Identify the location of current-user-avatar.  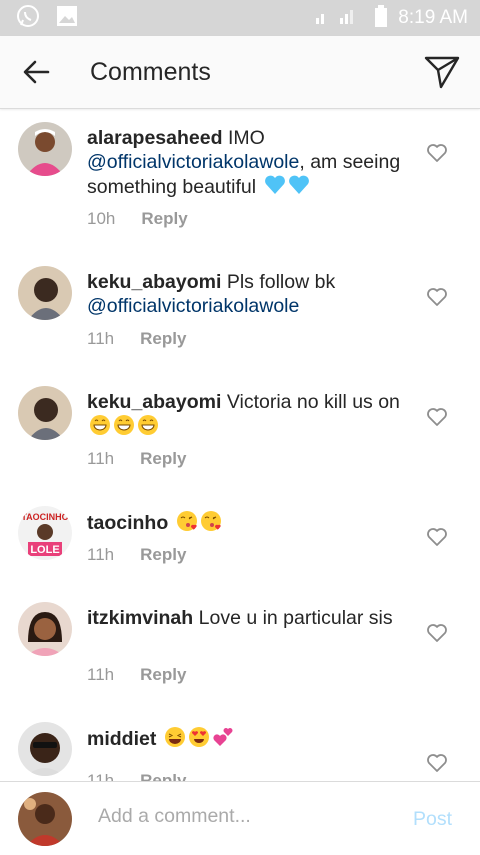
(45, 819).